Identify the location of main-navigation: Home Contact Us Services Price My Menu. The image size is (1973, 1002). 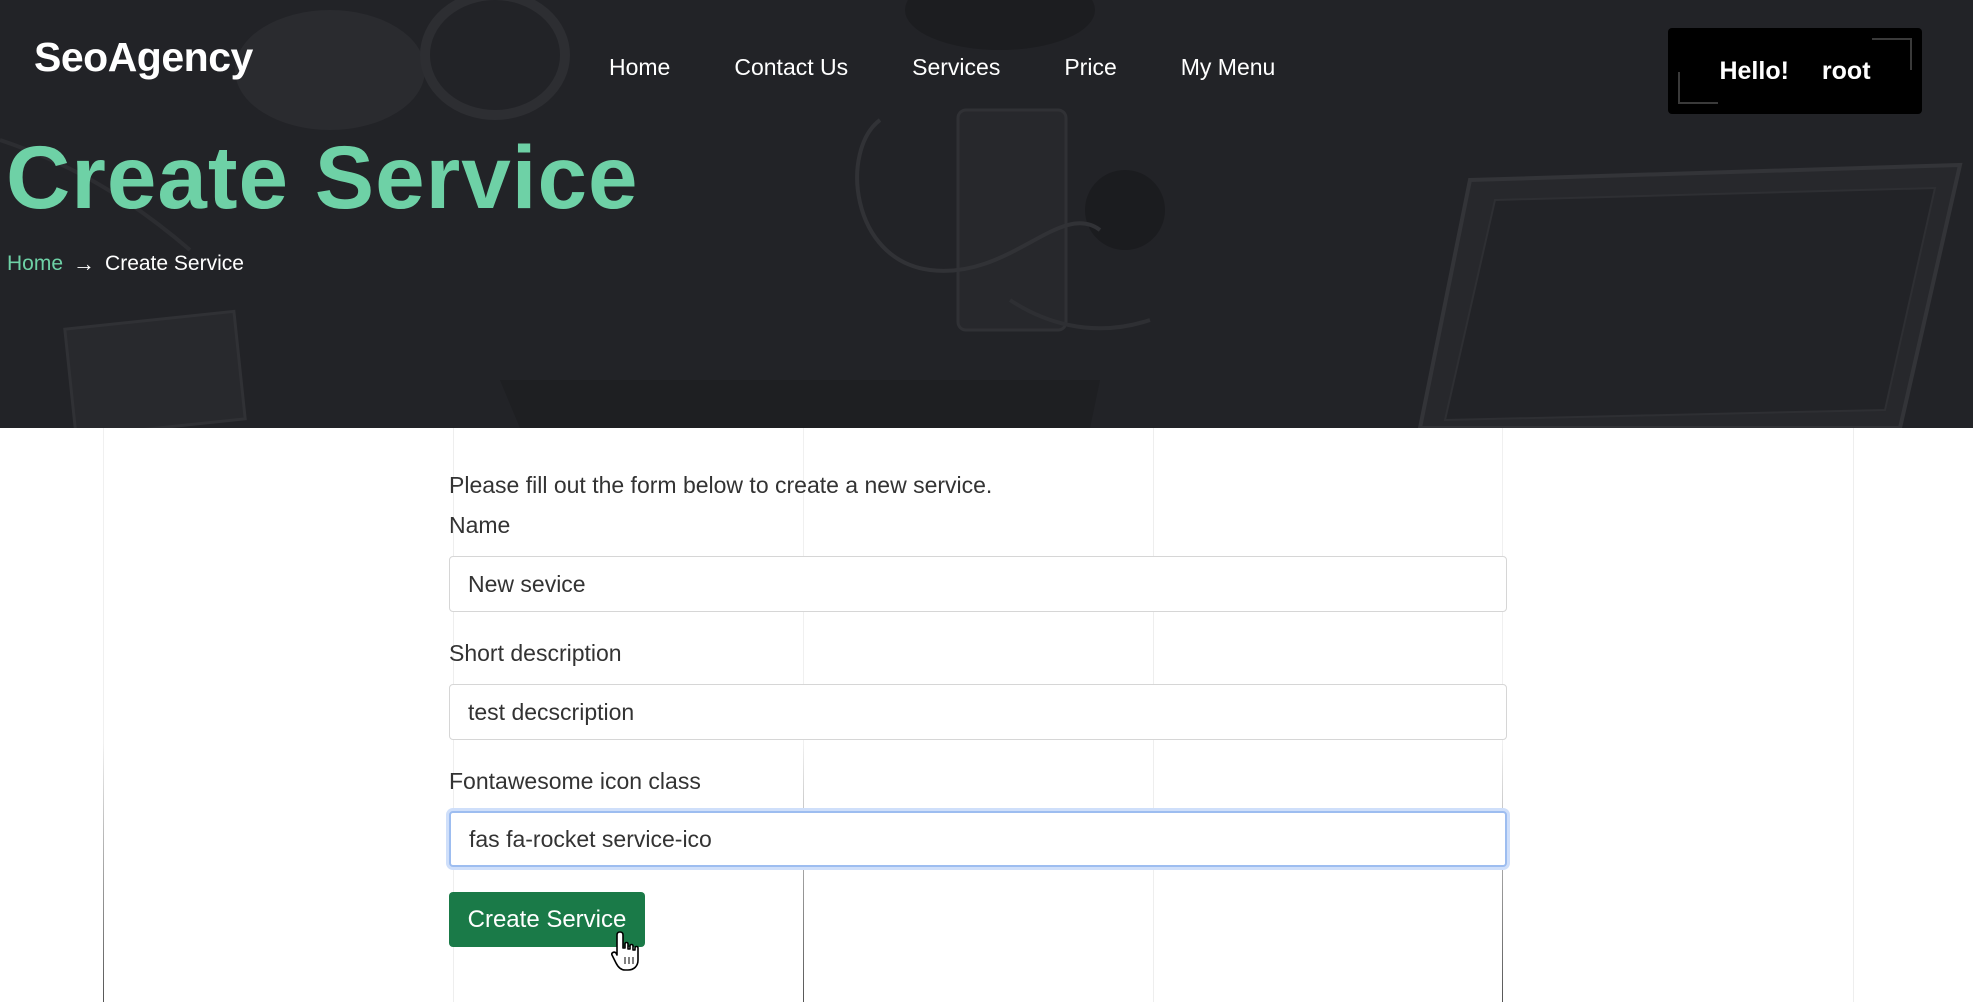
(974, 67).